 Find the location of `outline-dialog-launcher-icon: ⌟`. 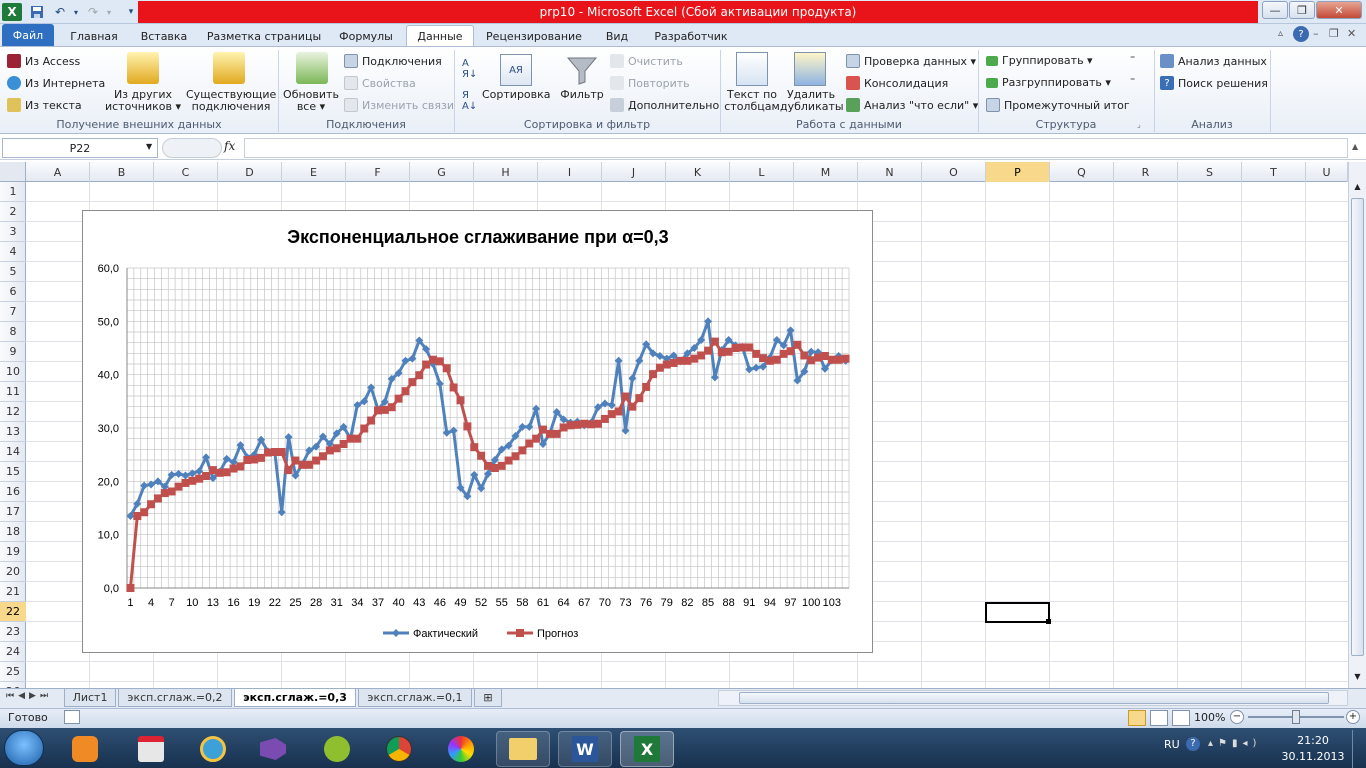

outline-dialog-launcher-icon: ⌟ is located at coordinates (1139, 124).